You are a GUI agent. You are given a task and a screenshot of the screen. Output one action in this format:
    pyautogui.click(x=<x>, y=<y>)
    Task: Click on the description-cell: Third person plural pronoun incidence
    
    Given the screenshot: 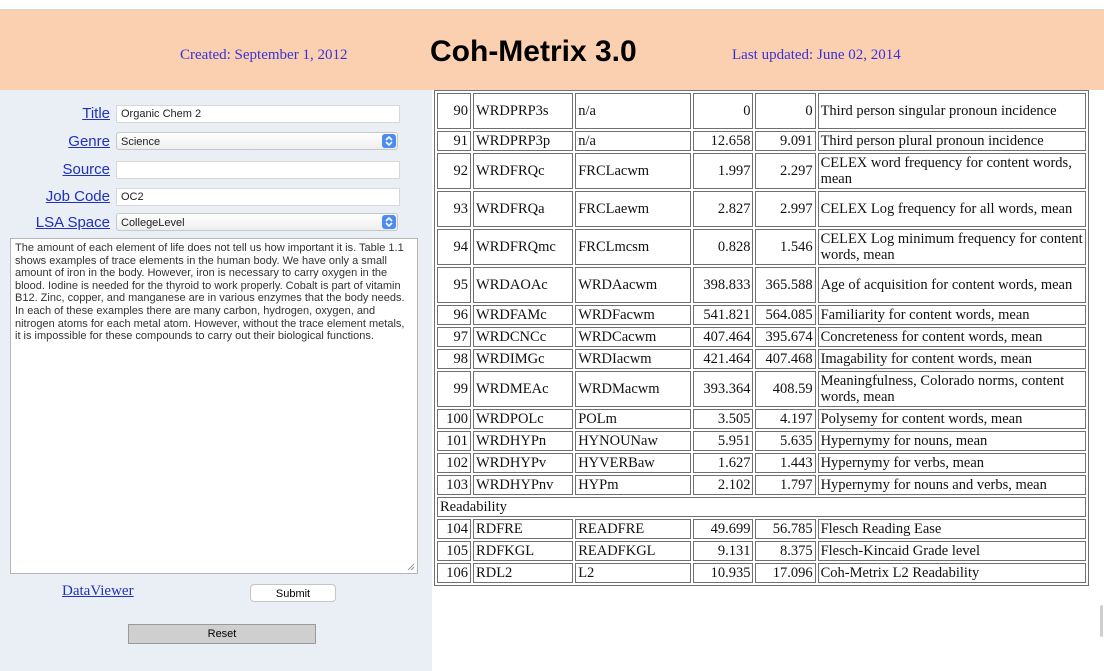 What is the action you would take?
    pyautogui.click(x=951, y=141)
    